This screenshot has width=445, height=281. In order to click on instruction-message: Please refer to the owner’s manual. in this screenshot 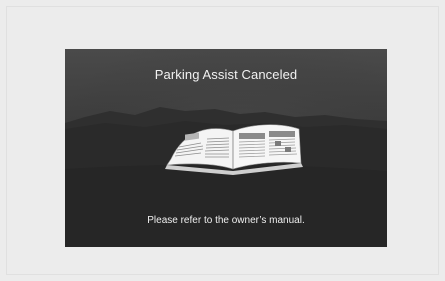, I will do `click(226, 220)`.